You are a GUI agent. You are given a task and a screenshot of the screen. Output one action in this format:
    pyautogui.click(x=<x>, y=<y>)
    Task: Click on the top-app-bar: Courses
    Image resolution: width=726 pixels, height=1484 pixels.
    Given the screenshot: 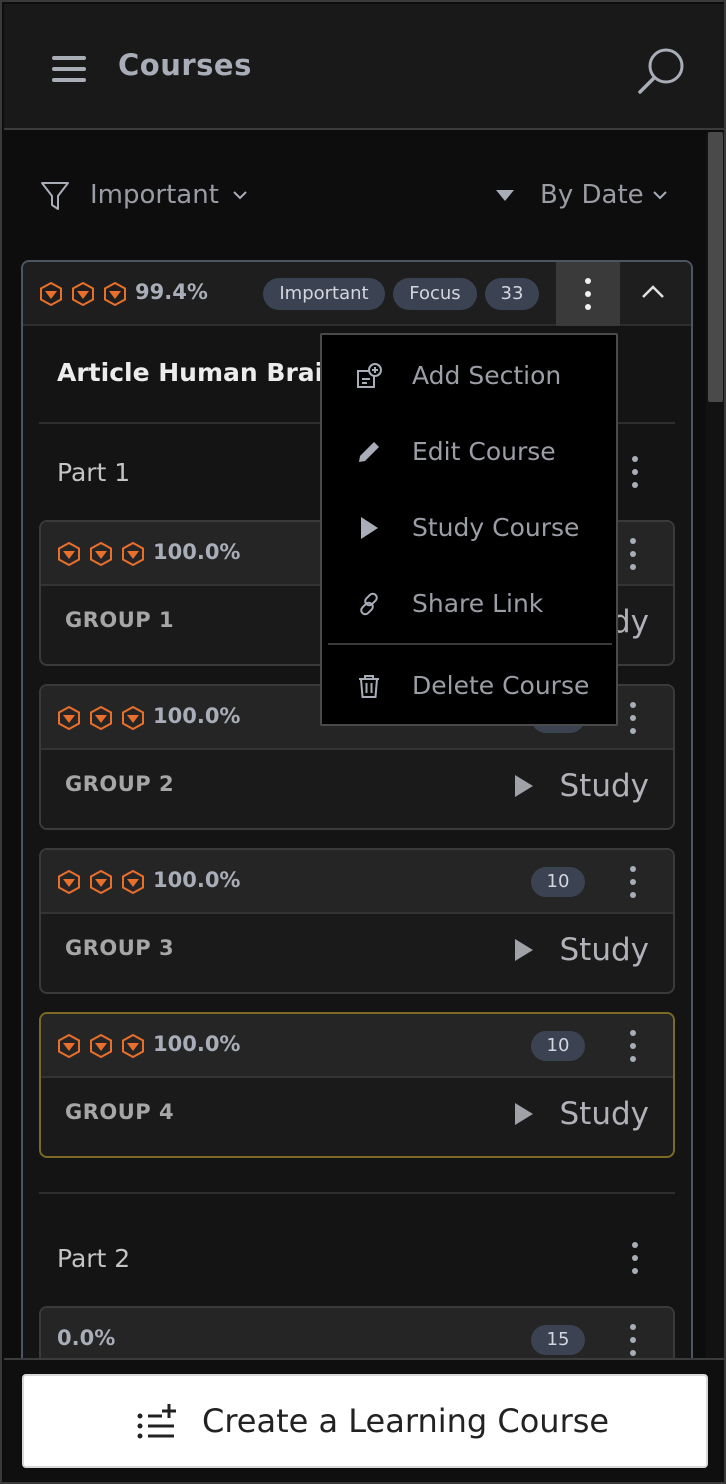 What is the action you would take?
    pyautogui.click(x=364, y=67)
    